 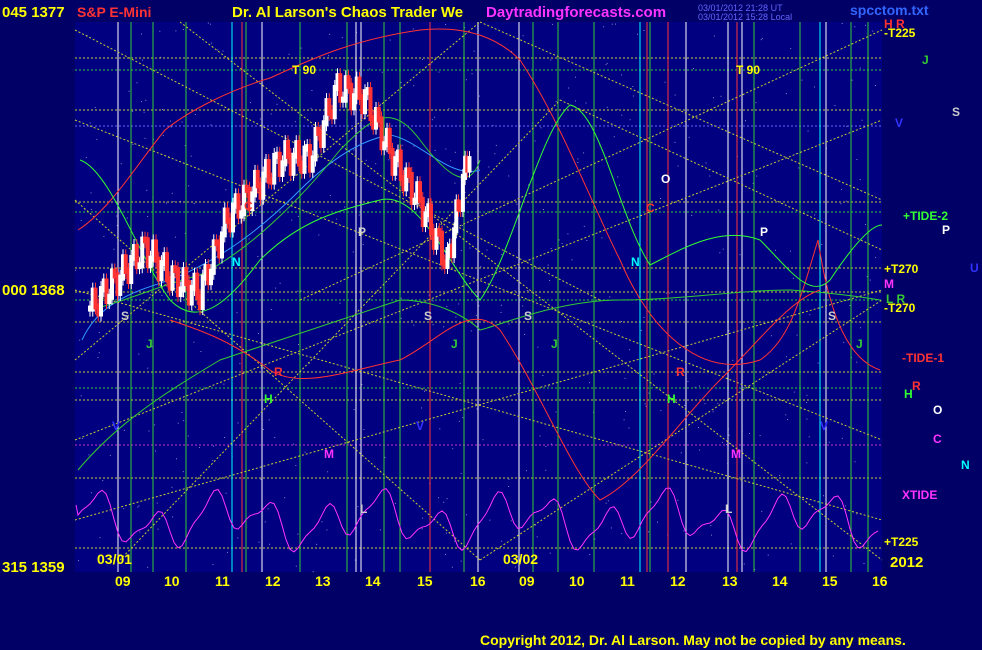 I want to click on x-tick-label: 10, so click(x=172, y=581).